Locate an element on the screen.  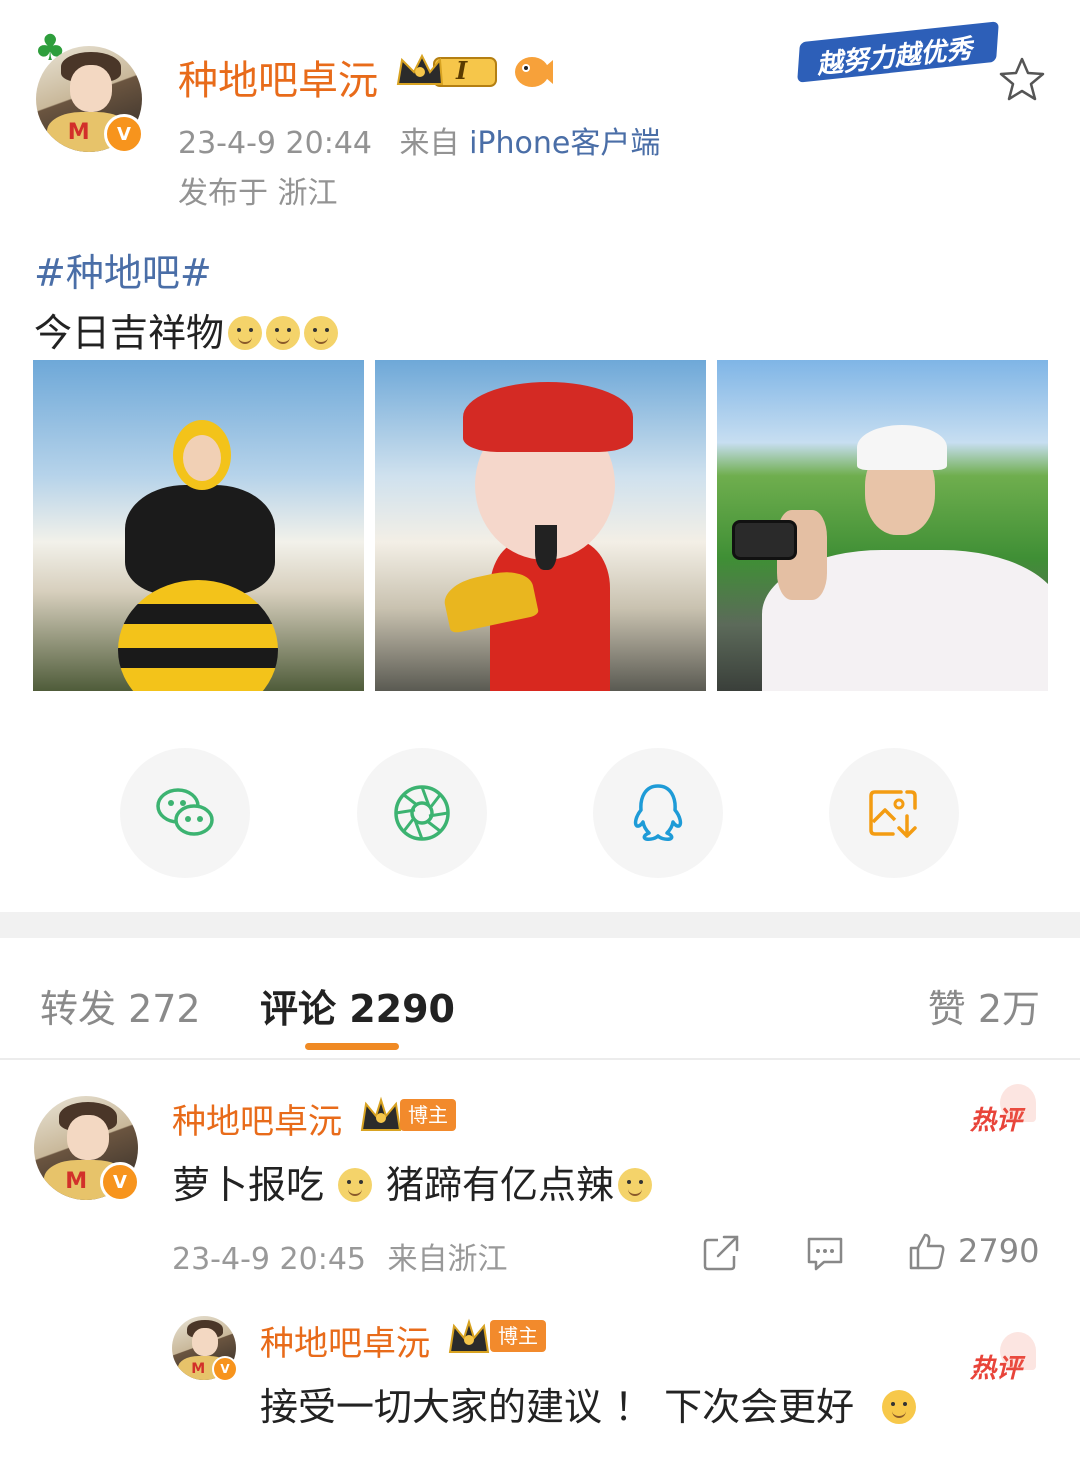
reply-text-content: 接受一切大家的建议 ！ 下次会更好 is located at coordinates (557, 1407).